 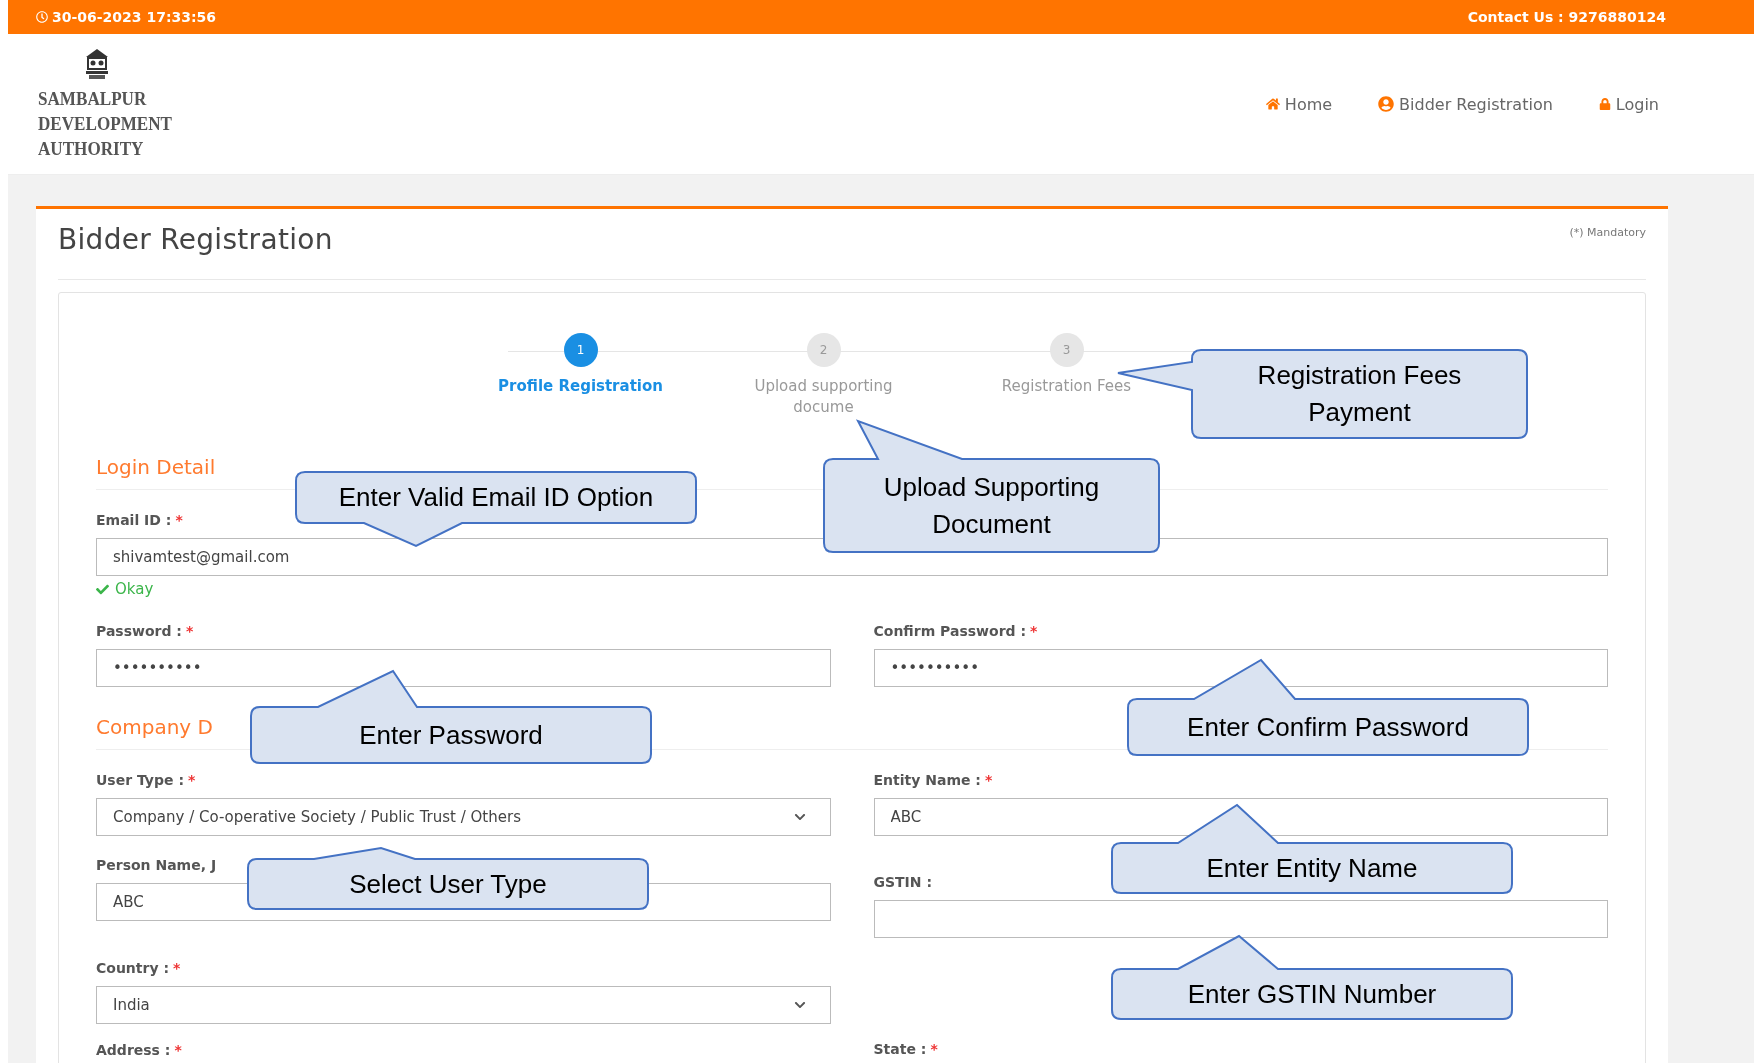 I want to click on field-label: Confirm Password : *, so click(x=955, y=632).